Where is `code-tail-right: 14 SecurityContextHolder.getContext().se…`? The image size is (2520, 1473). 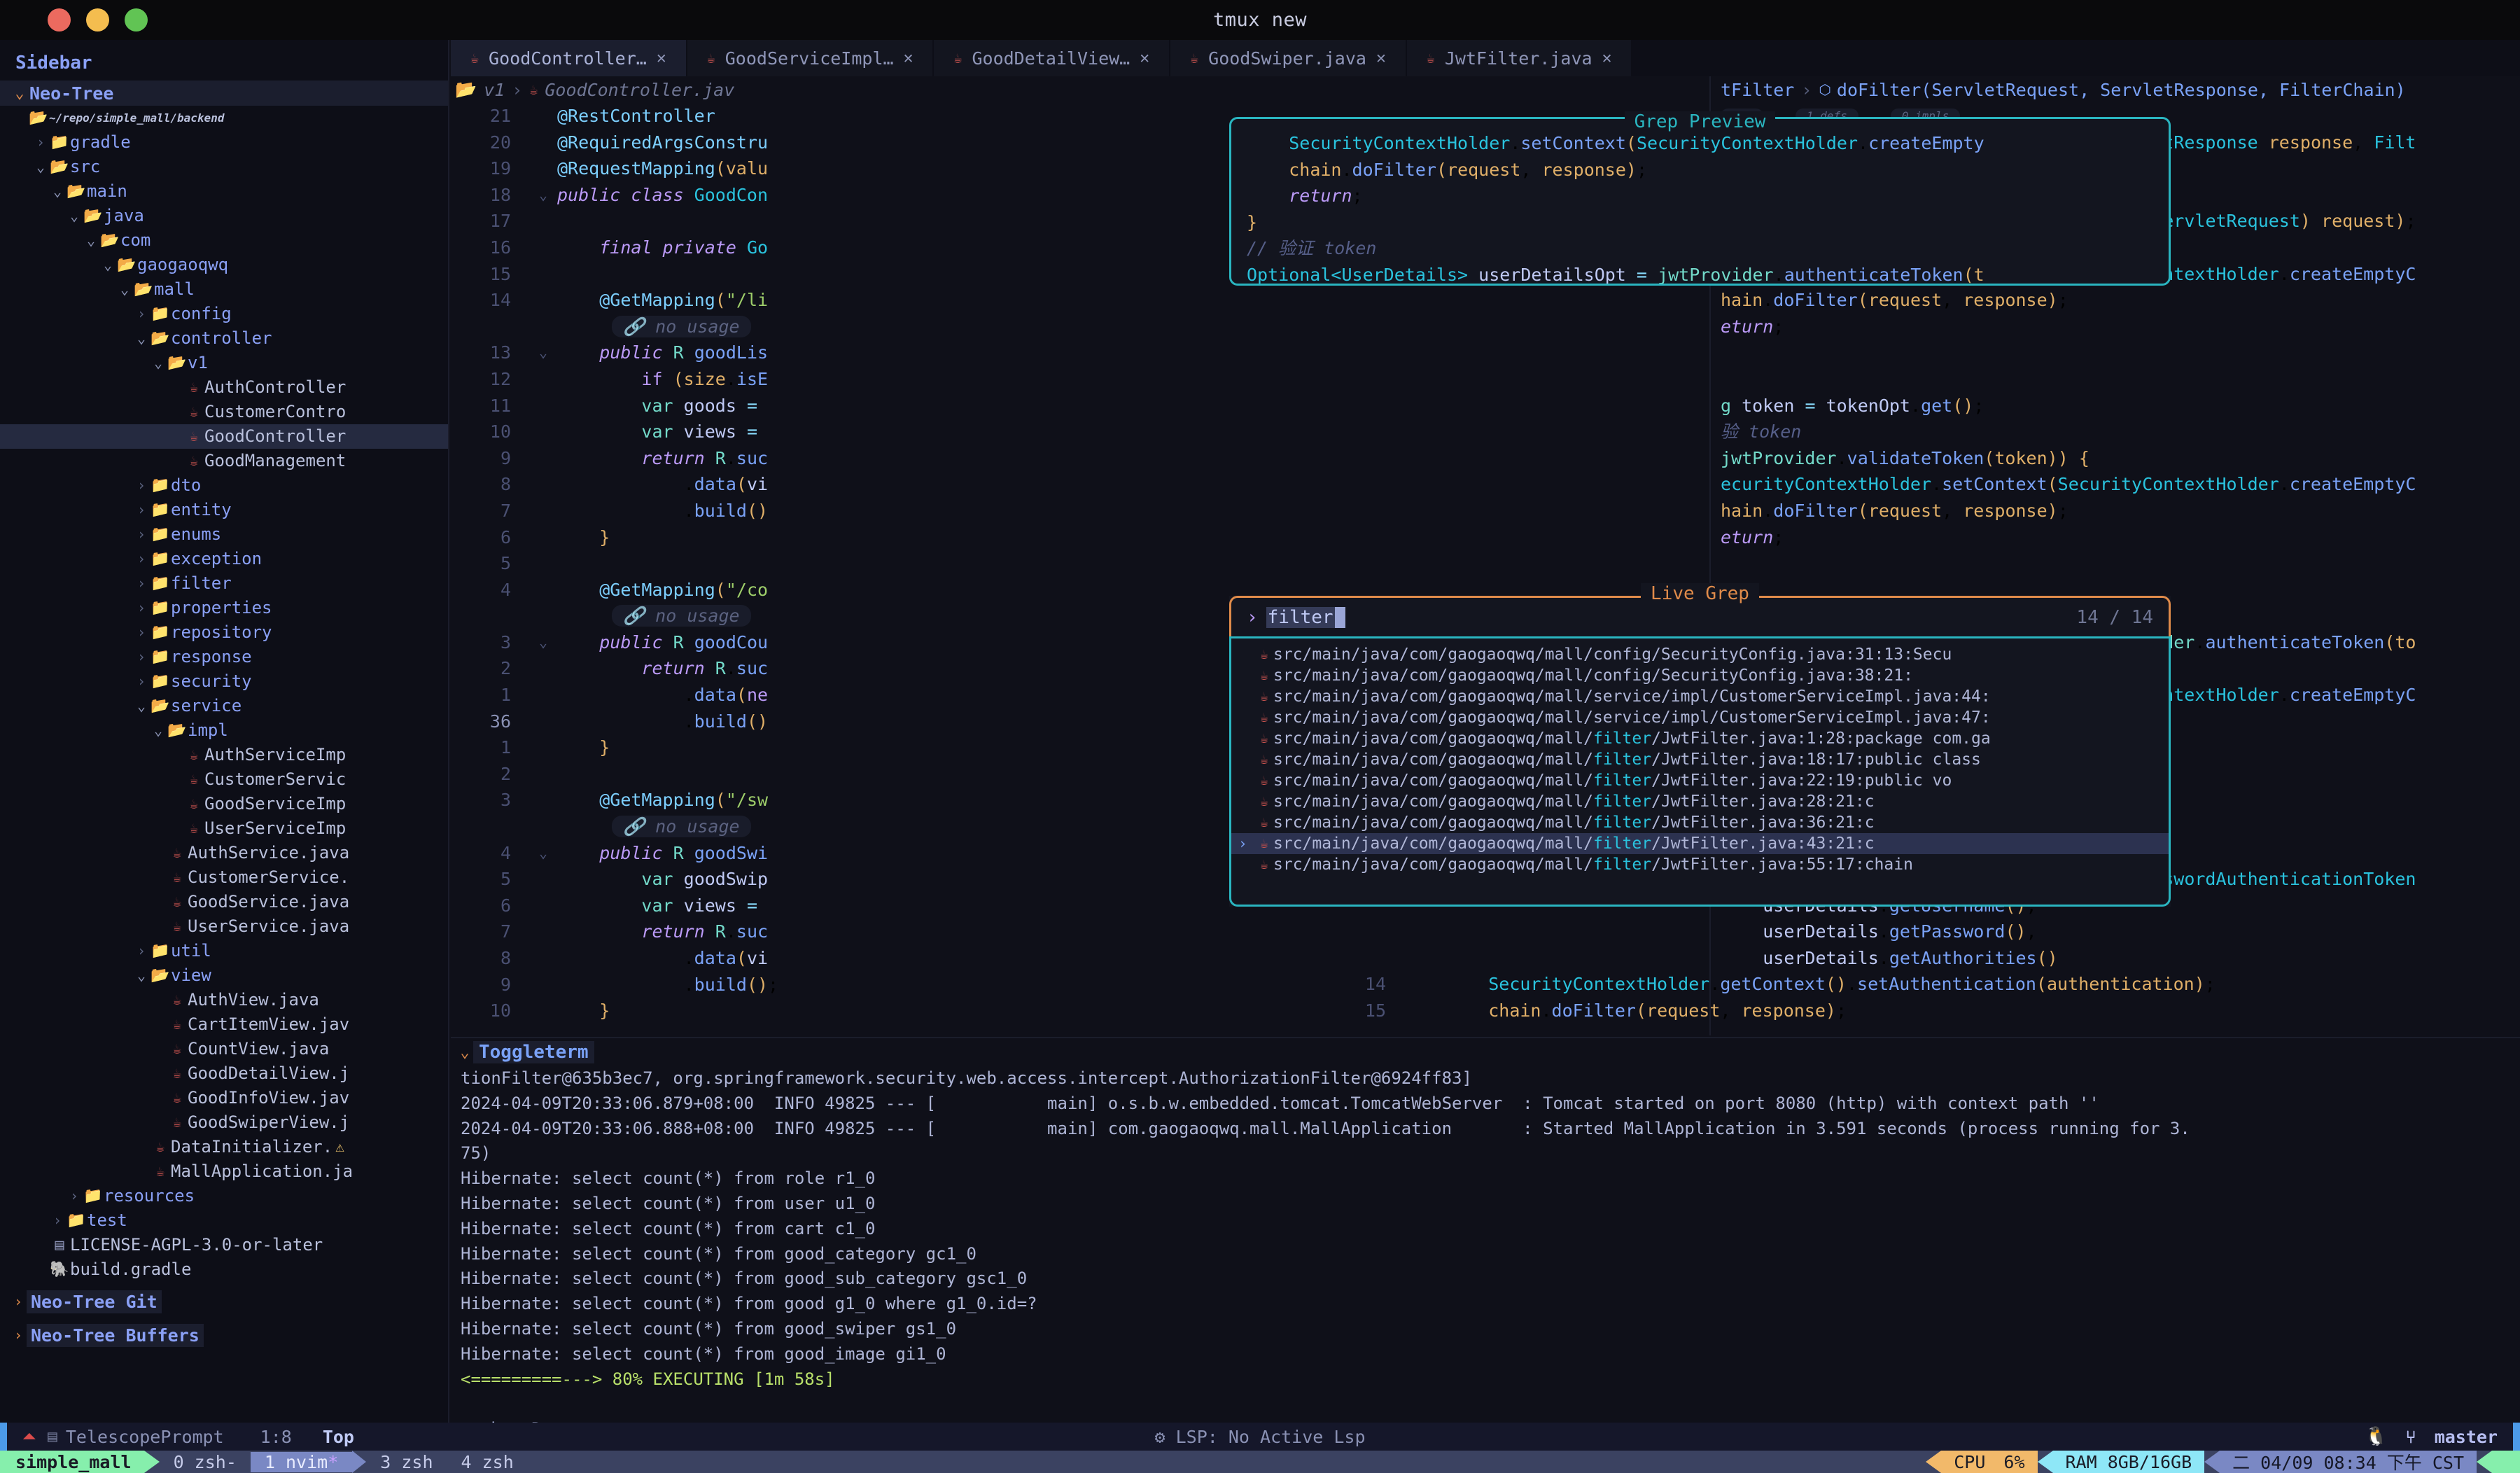 code-tail-right: 14 SecurityContextHolder.getContext().se… is located at coordinates (1923, 997).